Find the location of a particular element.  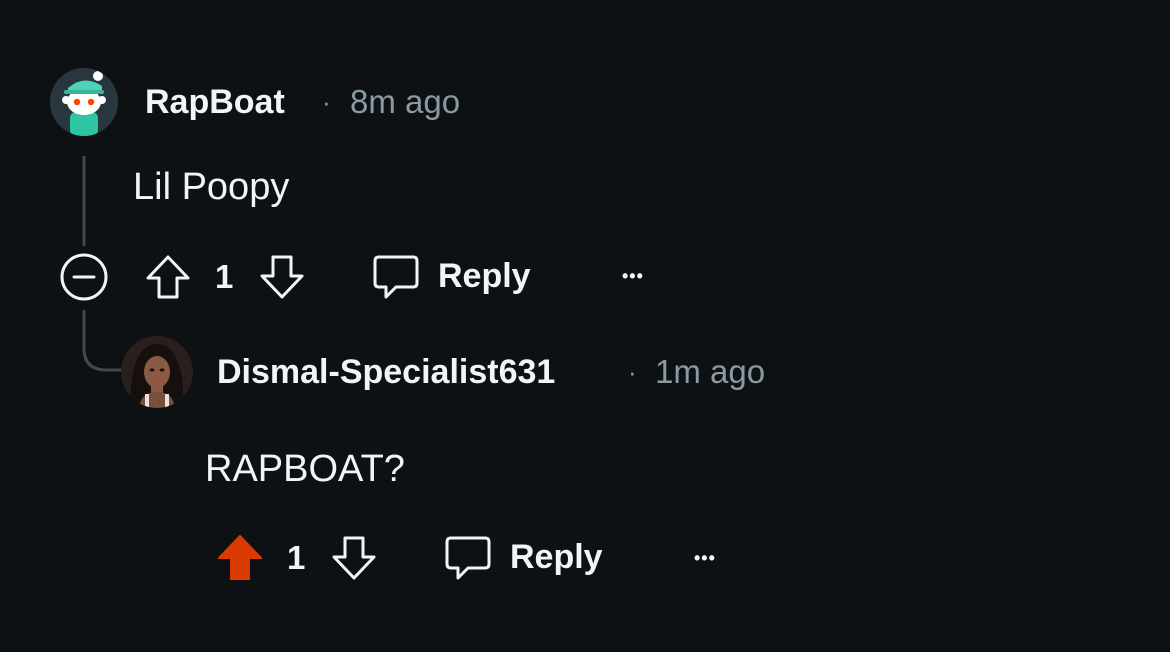

avatar-rapboat is located at coordinates (84, 102).